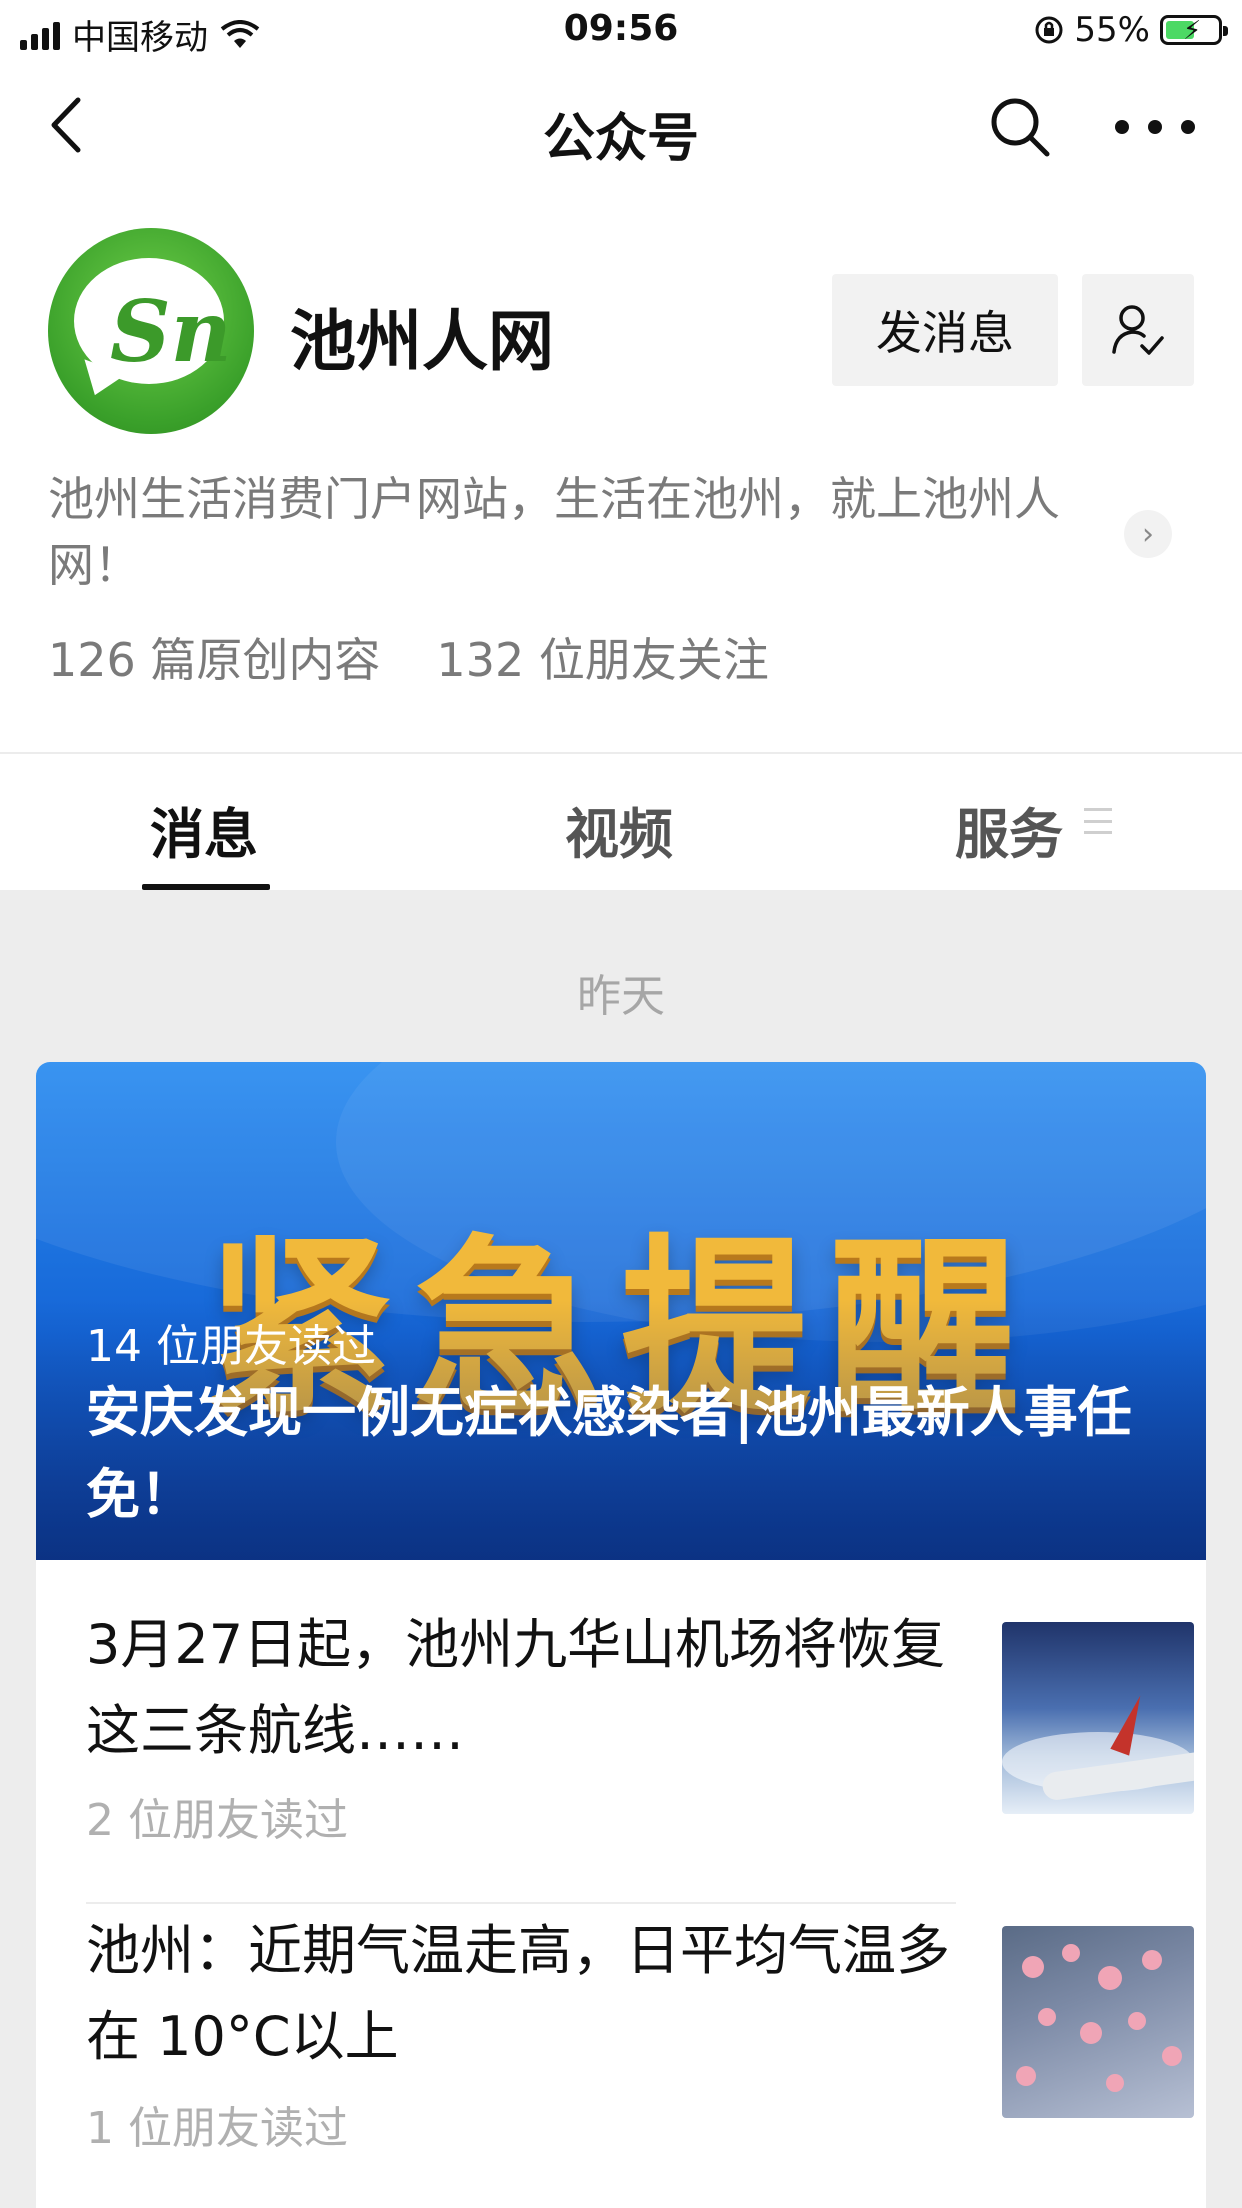 This screenshot has height=2208, width=1242. I want to click on nav-bar: 公众号, so click(621, 127).